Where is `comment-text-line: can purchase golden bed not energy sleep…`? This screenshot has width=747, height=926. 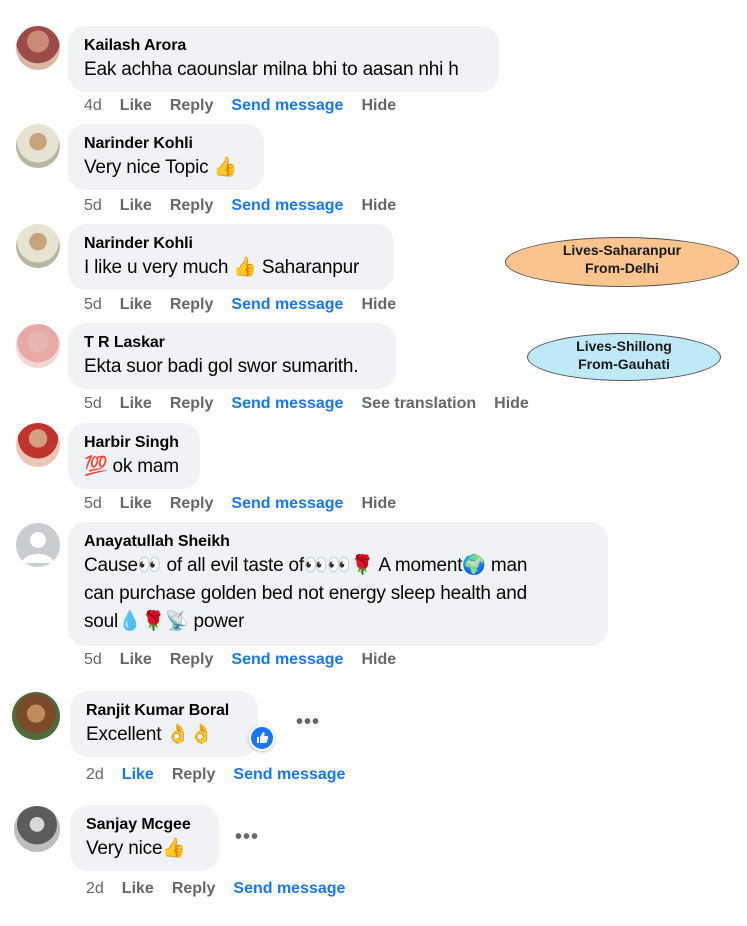
comment-text-line: can purchase golden bed not energy sleep… is located at coordinates (305, 593).